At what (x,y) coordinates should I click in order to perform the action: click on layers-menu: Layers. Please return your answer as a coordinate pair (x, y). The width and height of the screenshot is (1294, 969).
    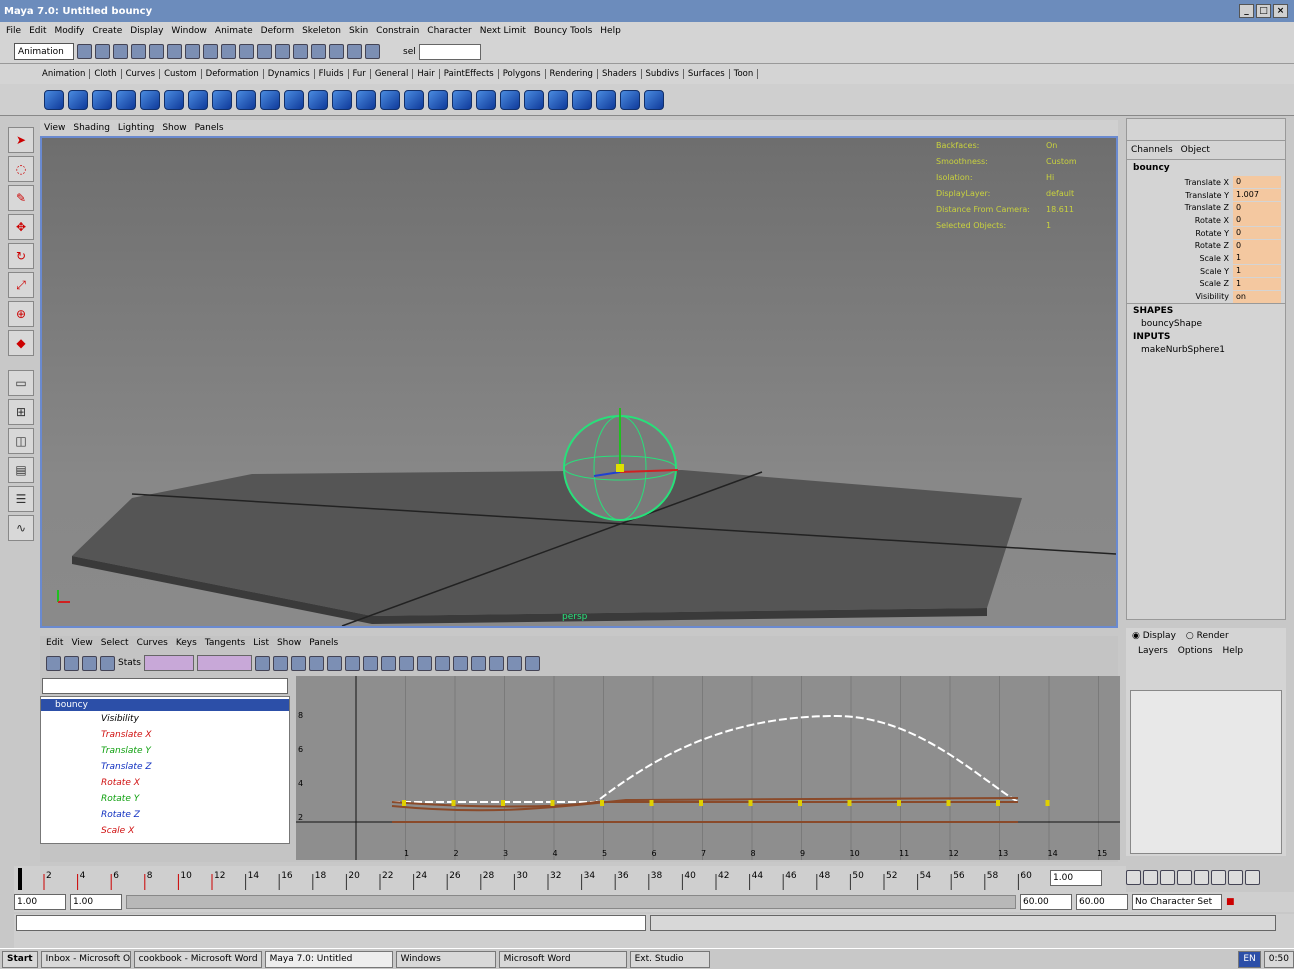
    Looking at the image, I should click on (1153, 651).